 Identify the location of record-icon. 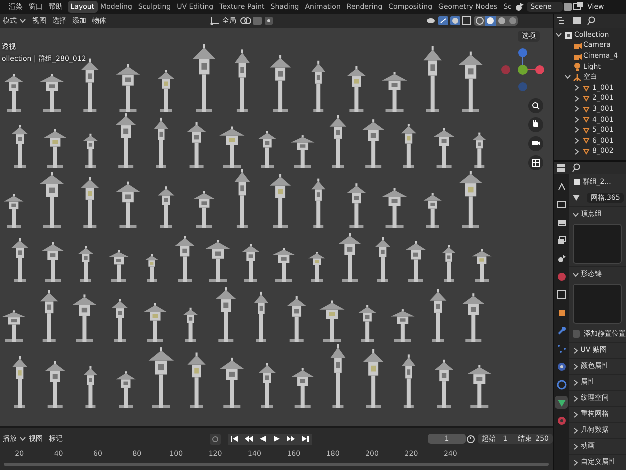
(216, 439).